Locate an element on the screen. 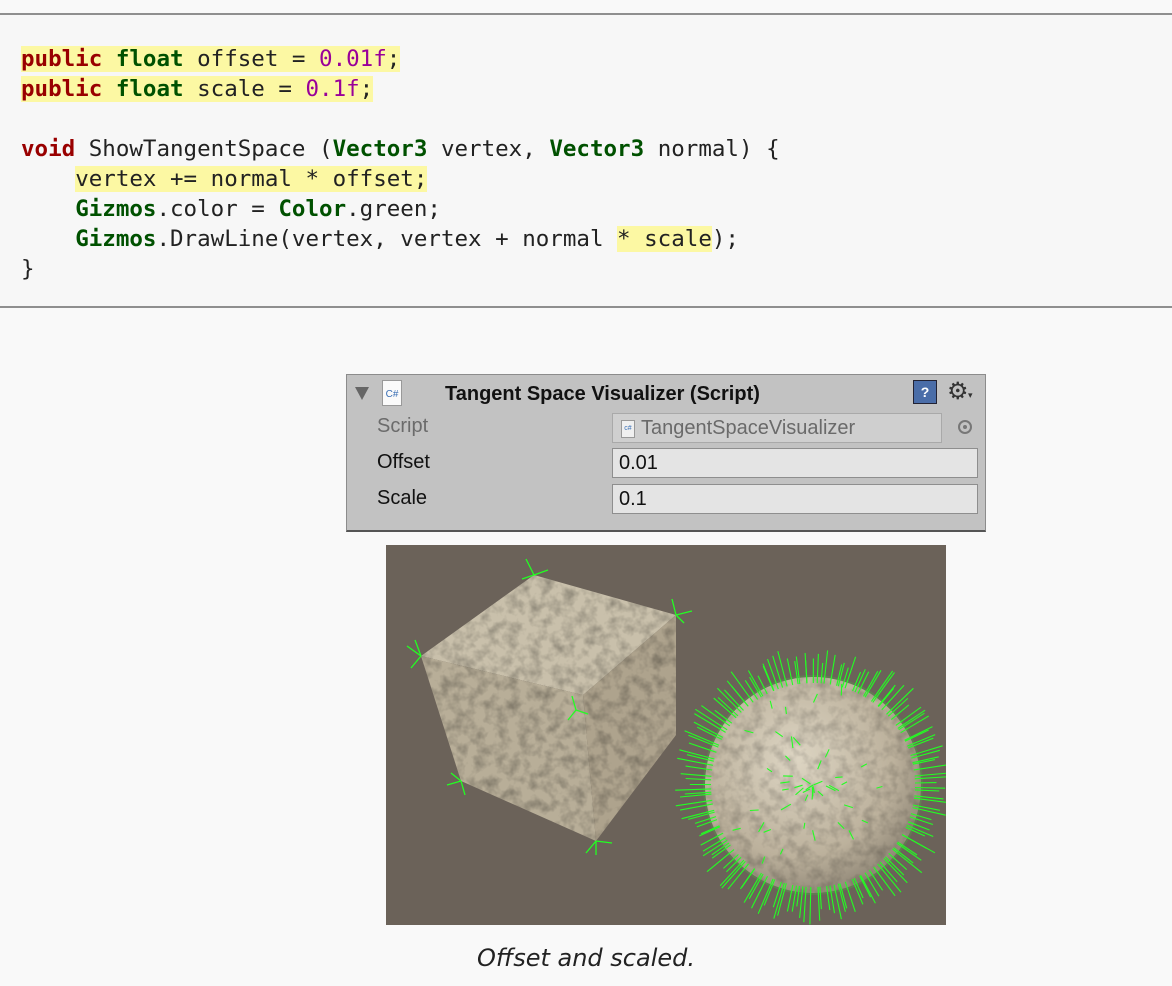 The image size is (1172, 986). object-picker-icon is located at coordinates (965, 427).